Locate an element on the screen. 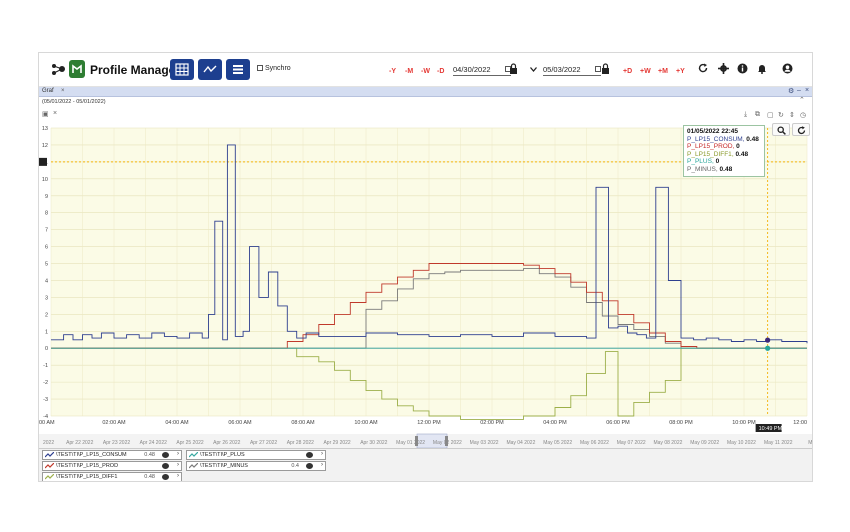 This screenshot has height=532, width=850. y-tick-label: 5 is located at coordinates (46, 265).